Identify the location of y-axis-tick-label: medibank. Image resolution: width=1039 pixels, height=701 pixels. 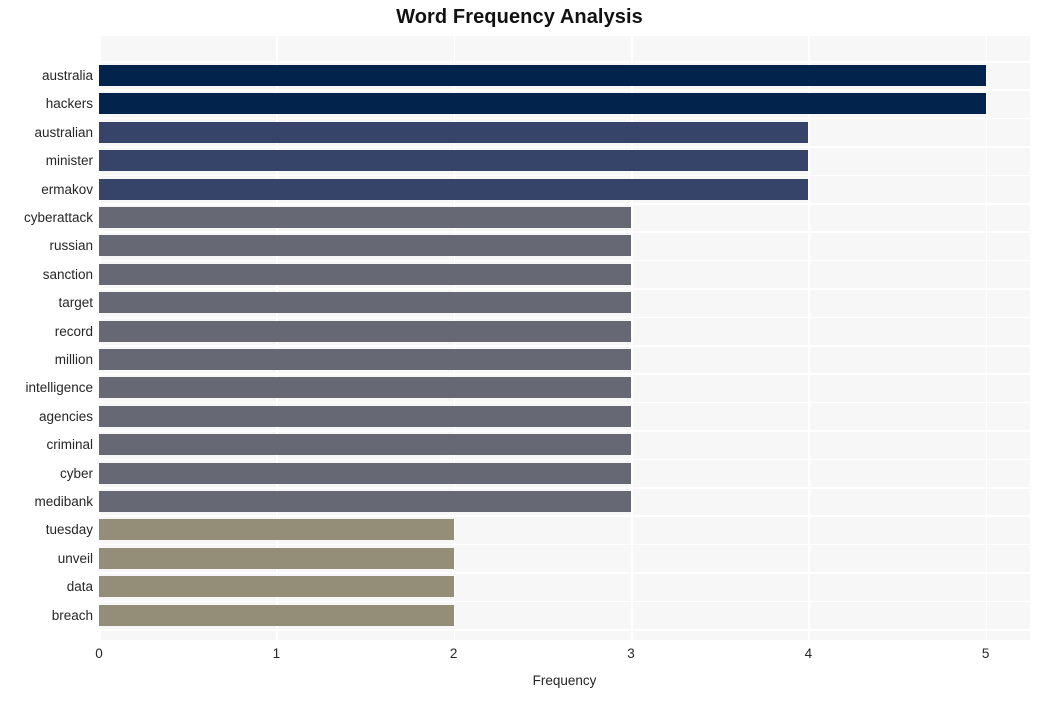
(63, 501).